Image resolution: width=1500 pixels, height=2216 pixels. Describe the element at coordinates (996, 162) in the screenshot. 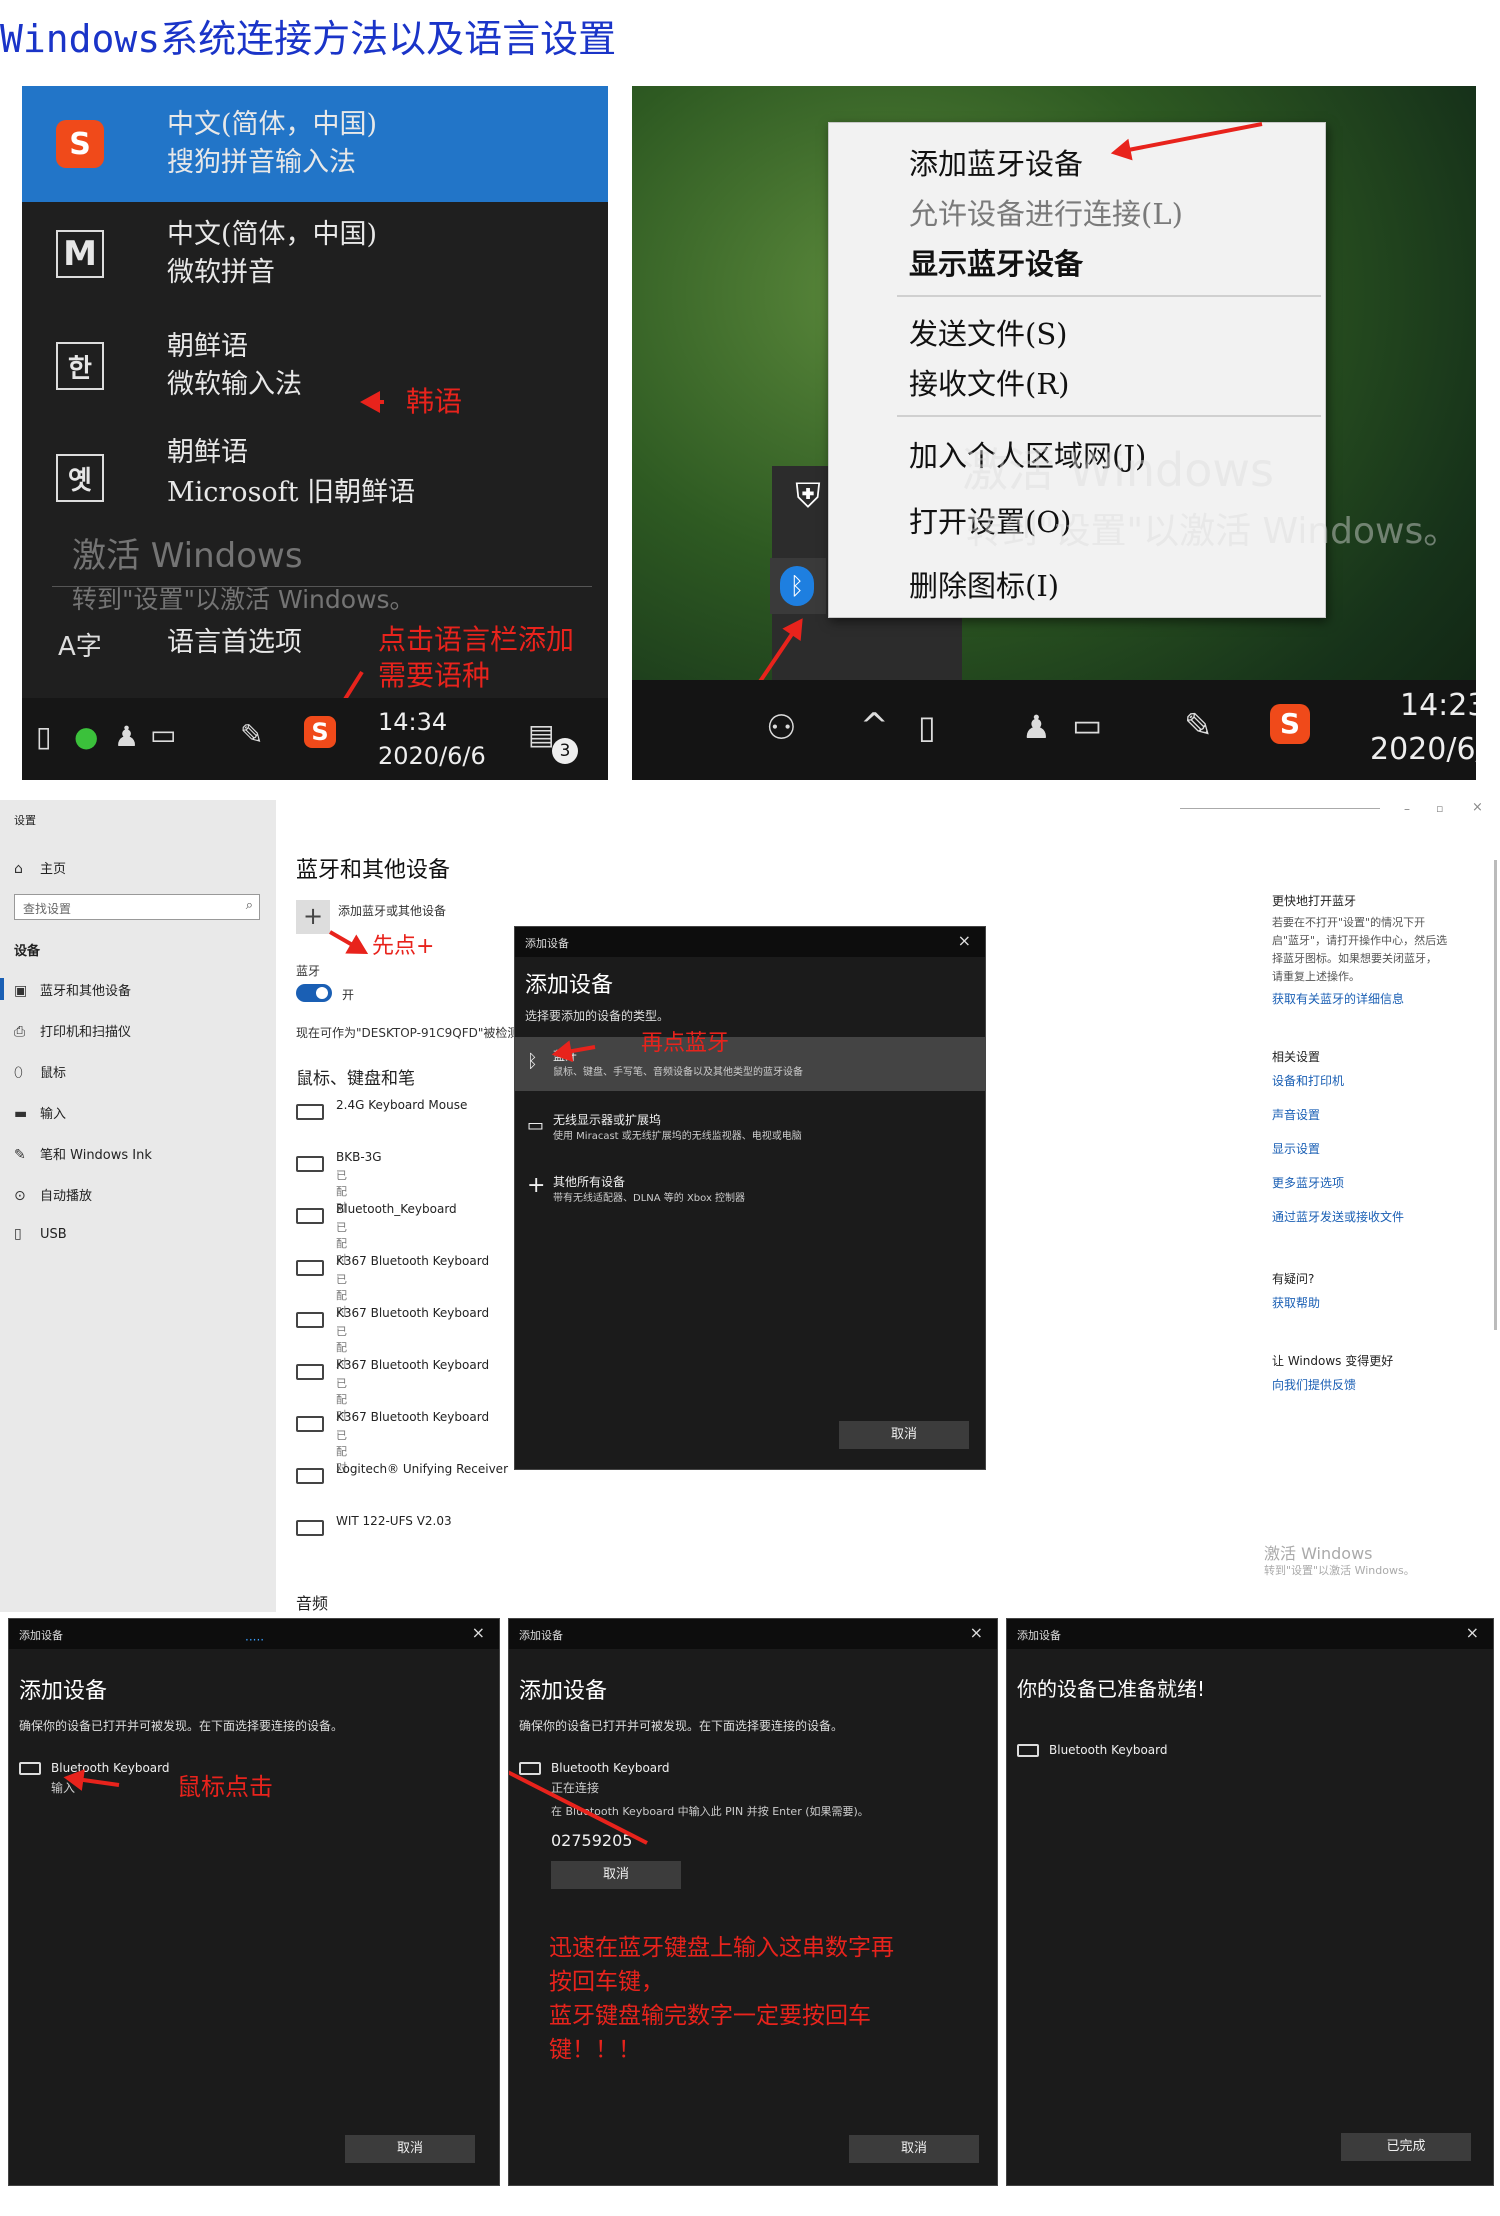

I see `menu-add-bluetooth-device: 添加蓝牙设备` at that location.